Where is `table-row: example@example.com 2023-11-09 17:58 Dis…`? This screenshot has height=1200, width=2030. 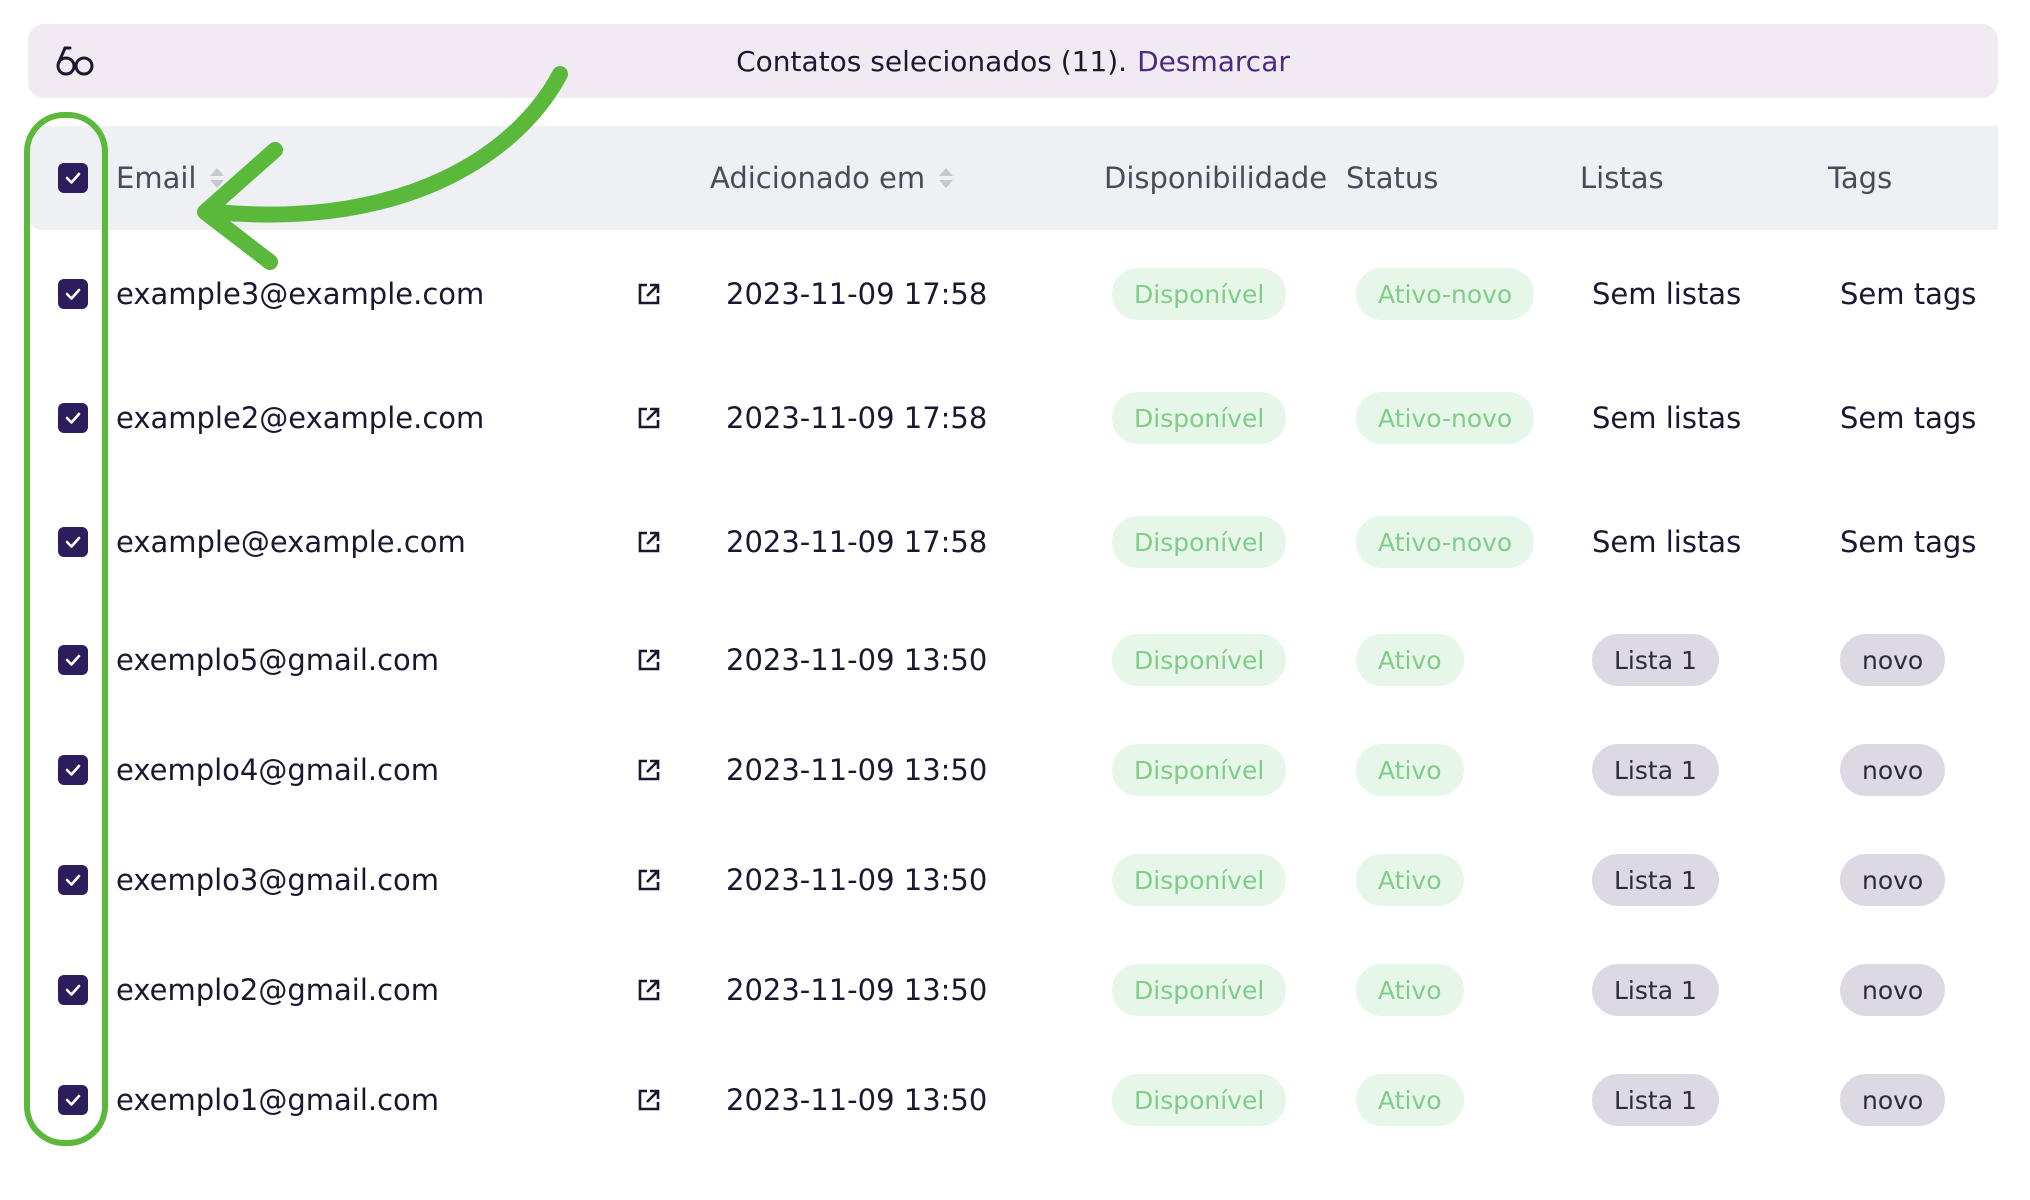
table-row: example@example.com 2023-11-09 17:58 Dis… is located at coordinates (1013, 542).